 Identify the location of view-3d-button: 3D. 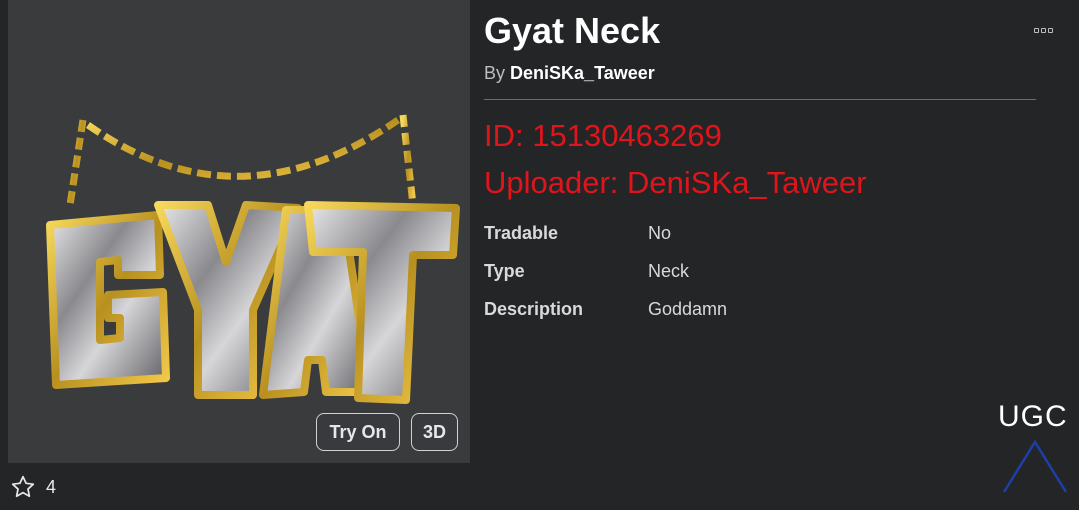
(434, 432).